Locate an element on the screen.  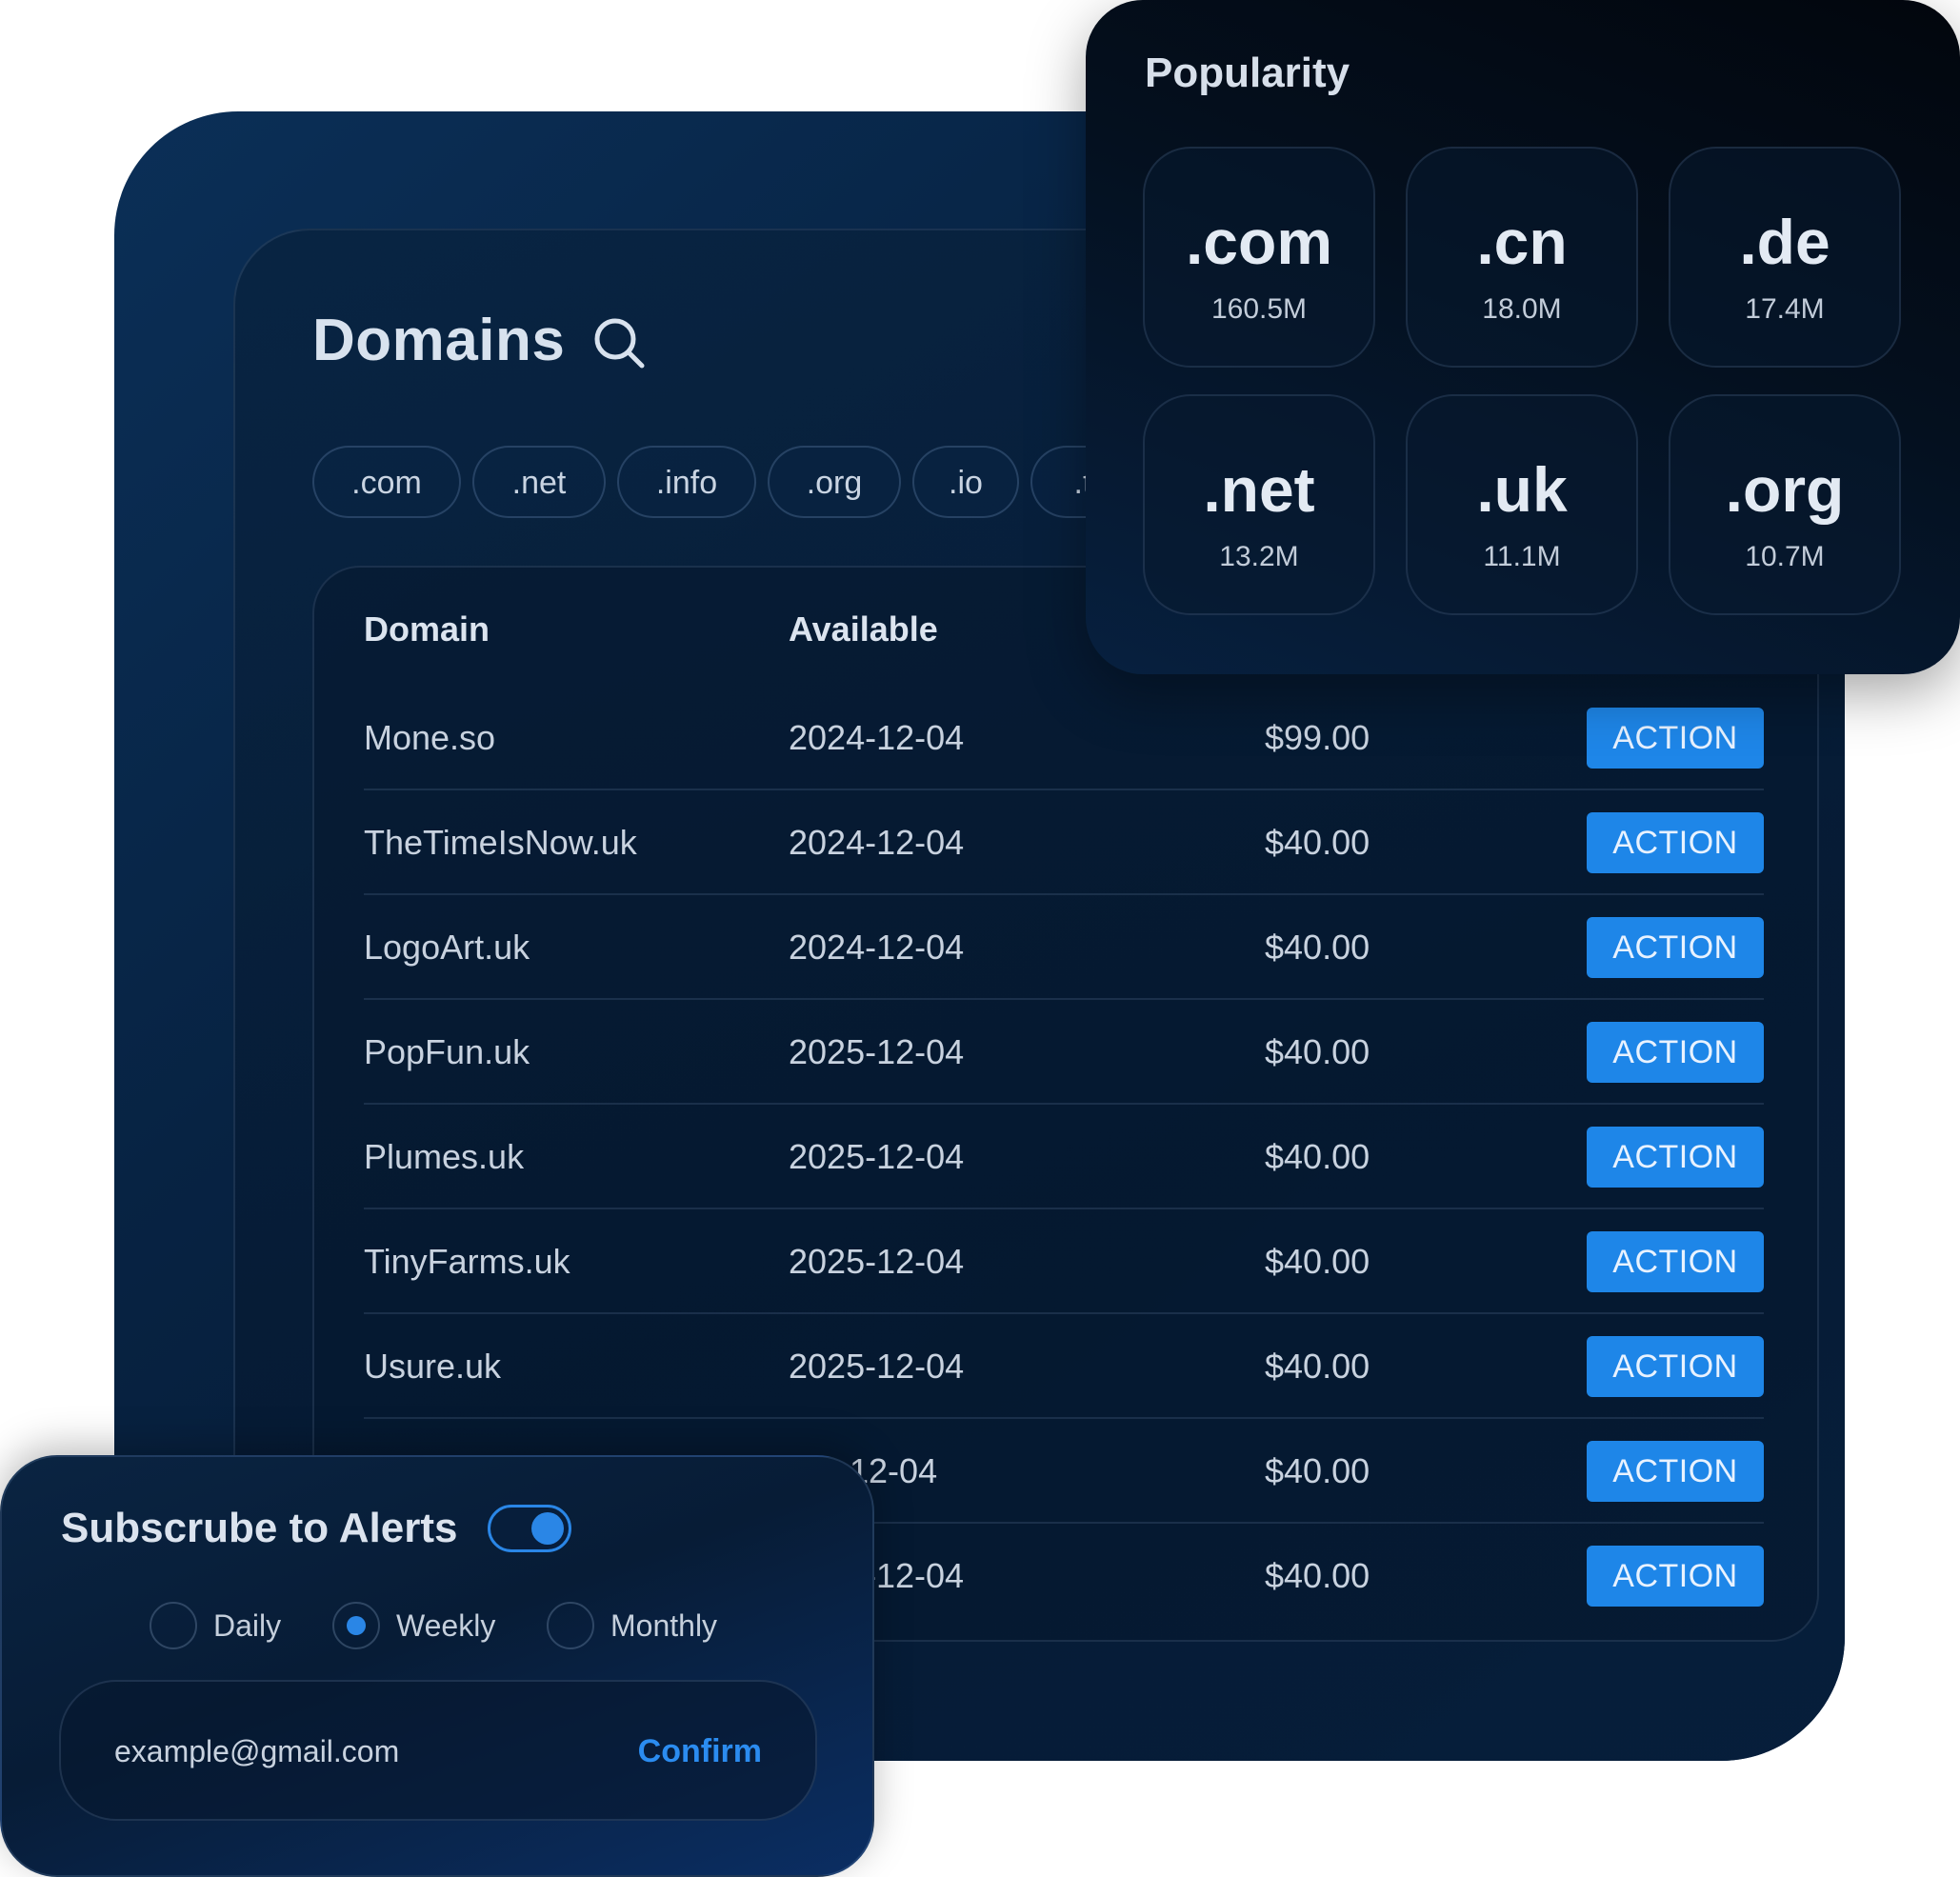
tld-name: .de is located at coordinates (1784, 242).